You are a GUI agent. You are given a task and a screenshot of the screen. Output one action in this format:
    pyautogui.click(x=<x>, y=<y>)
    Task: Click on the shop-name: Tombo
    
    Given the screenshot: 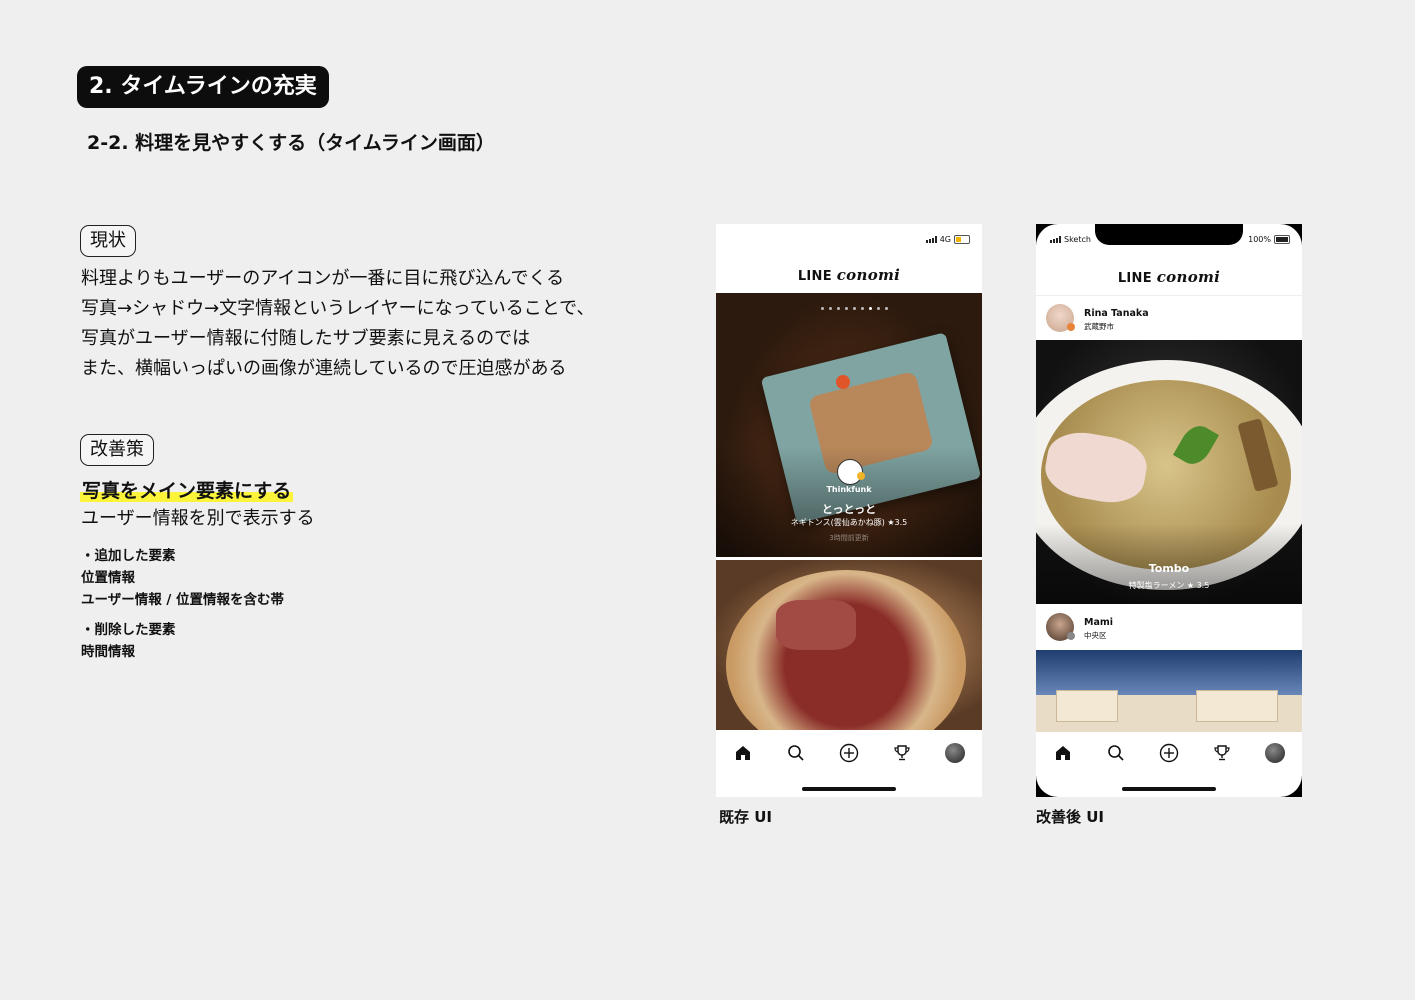 What is the action you would take?
    pyautogui.click(x=1169, y=568)
    